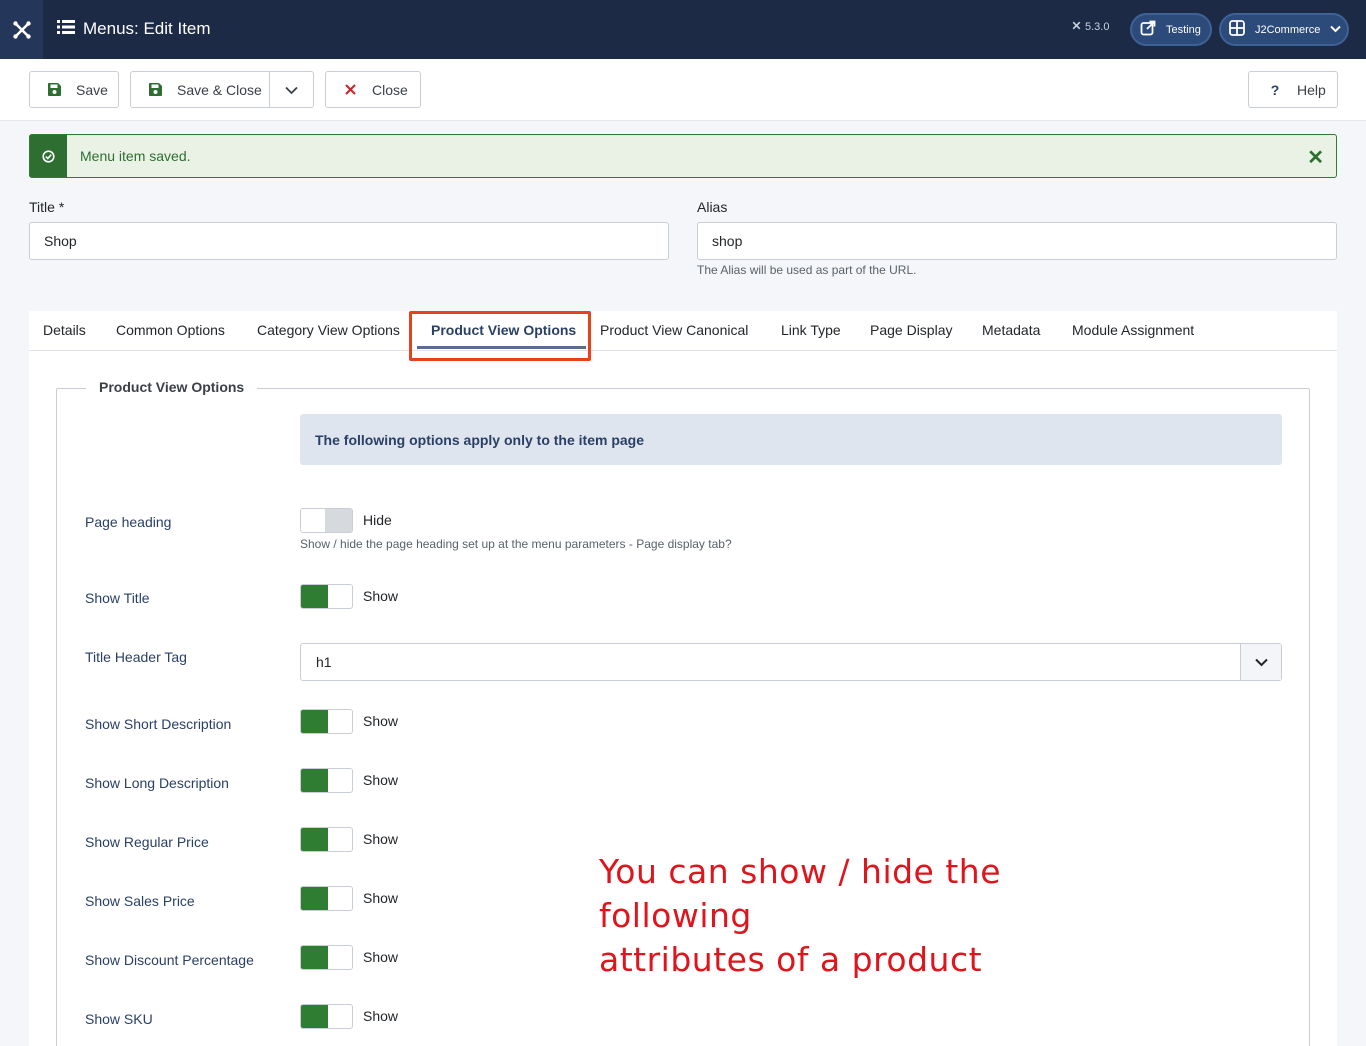 The image size is (1366, 1046). I want to click on show-regular-price-state: Show, so click(381, 839).